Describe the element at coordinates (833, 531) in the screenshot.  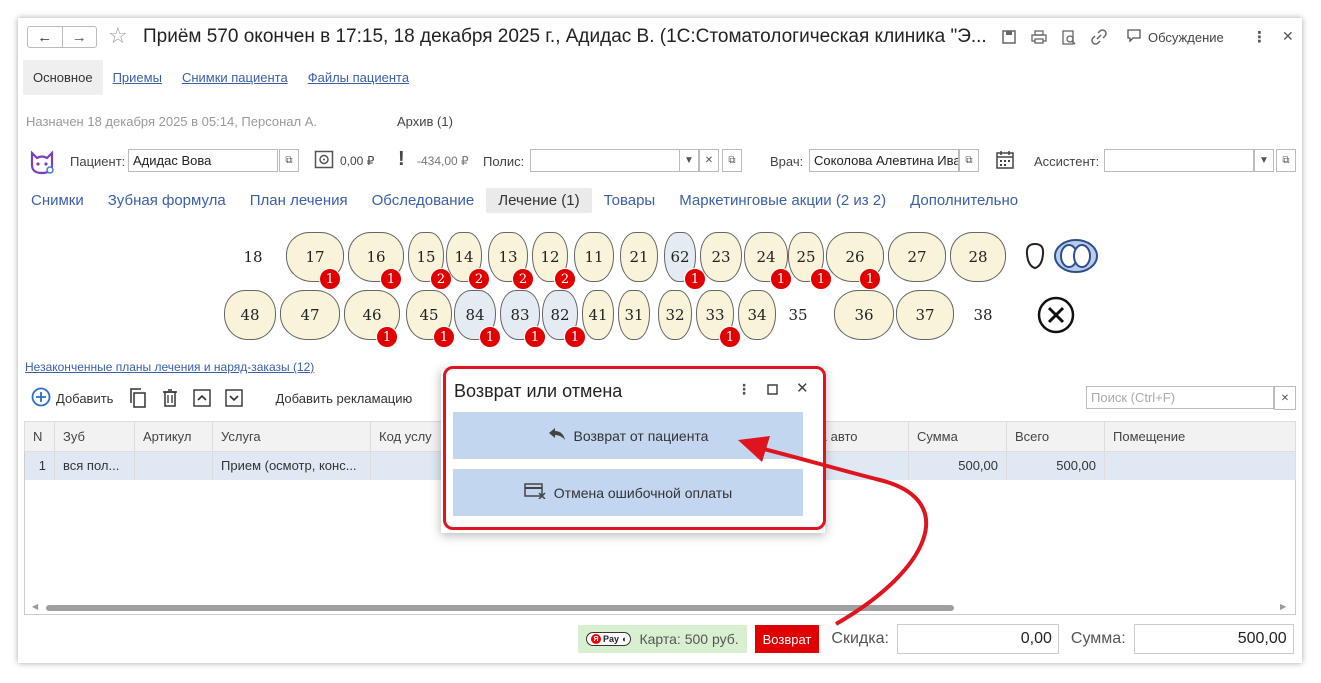
I see `annotation-arrow` at that location.